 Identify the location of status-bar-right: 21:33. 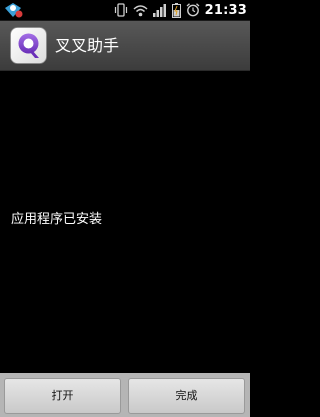
(180, 10).